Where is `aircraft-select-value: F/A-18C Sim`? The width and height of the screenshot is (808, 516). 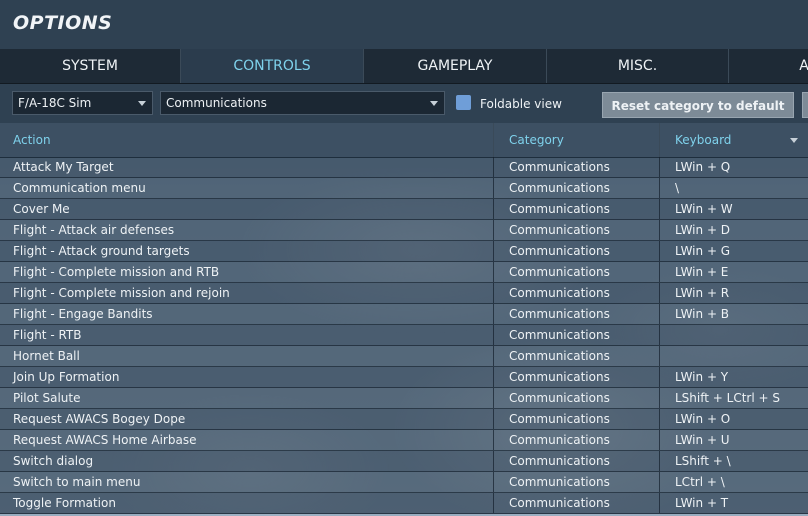
aircraft-select-value: F/A-18C Sim is located at coordinates (55, 103).